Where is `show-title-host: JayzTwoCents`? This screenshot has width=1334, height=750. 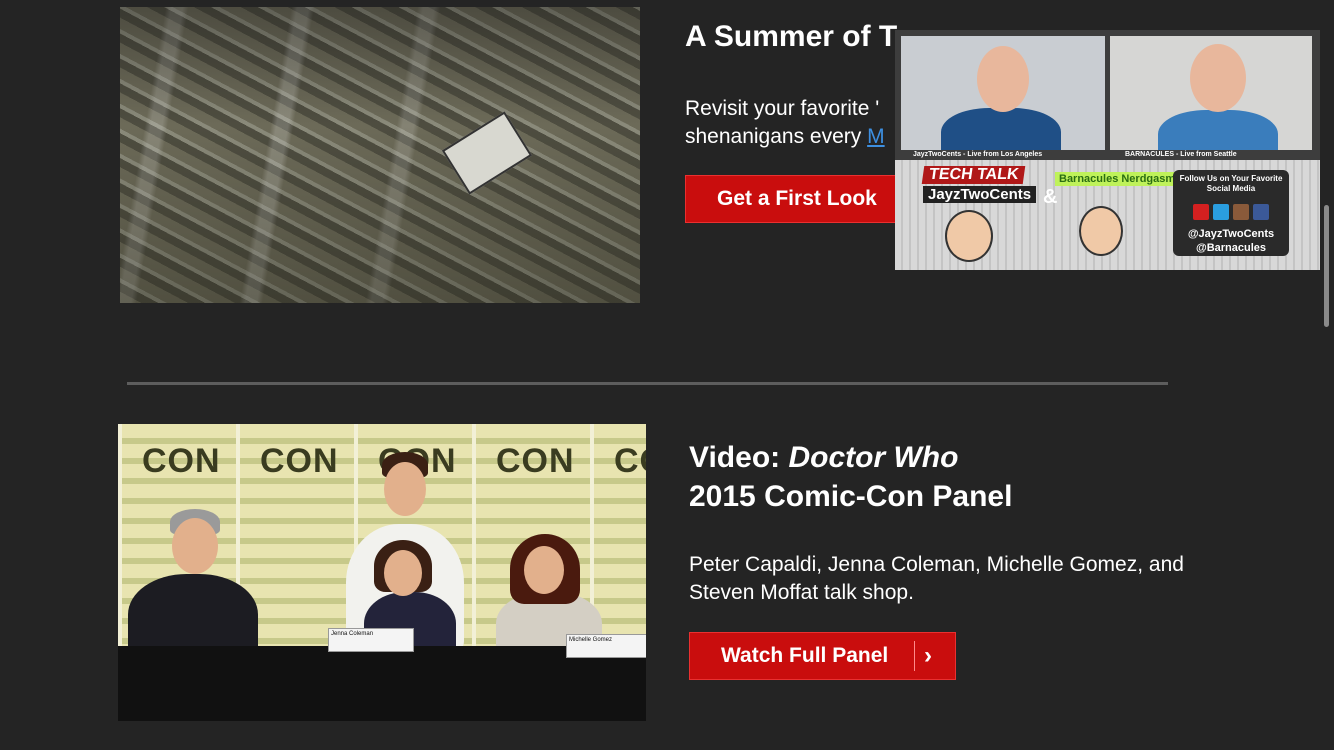 show-title-host: JayzTwoCents is located at coordinates (980, 194).